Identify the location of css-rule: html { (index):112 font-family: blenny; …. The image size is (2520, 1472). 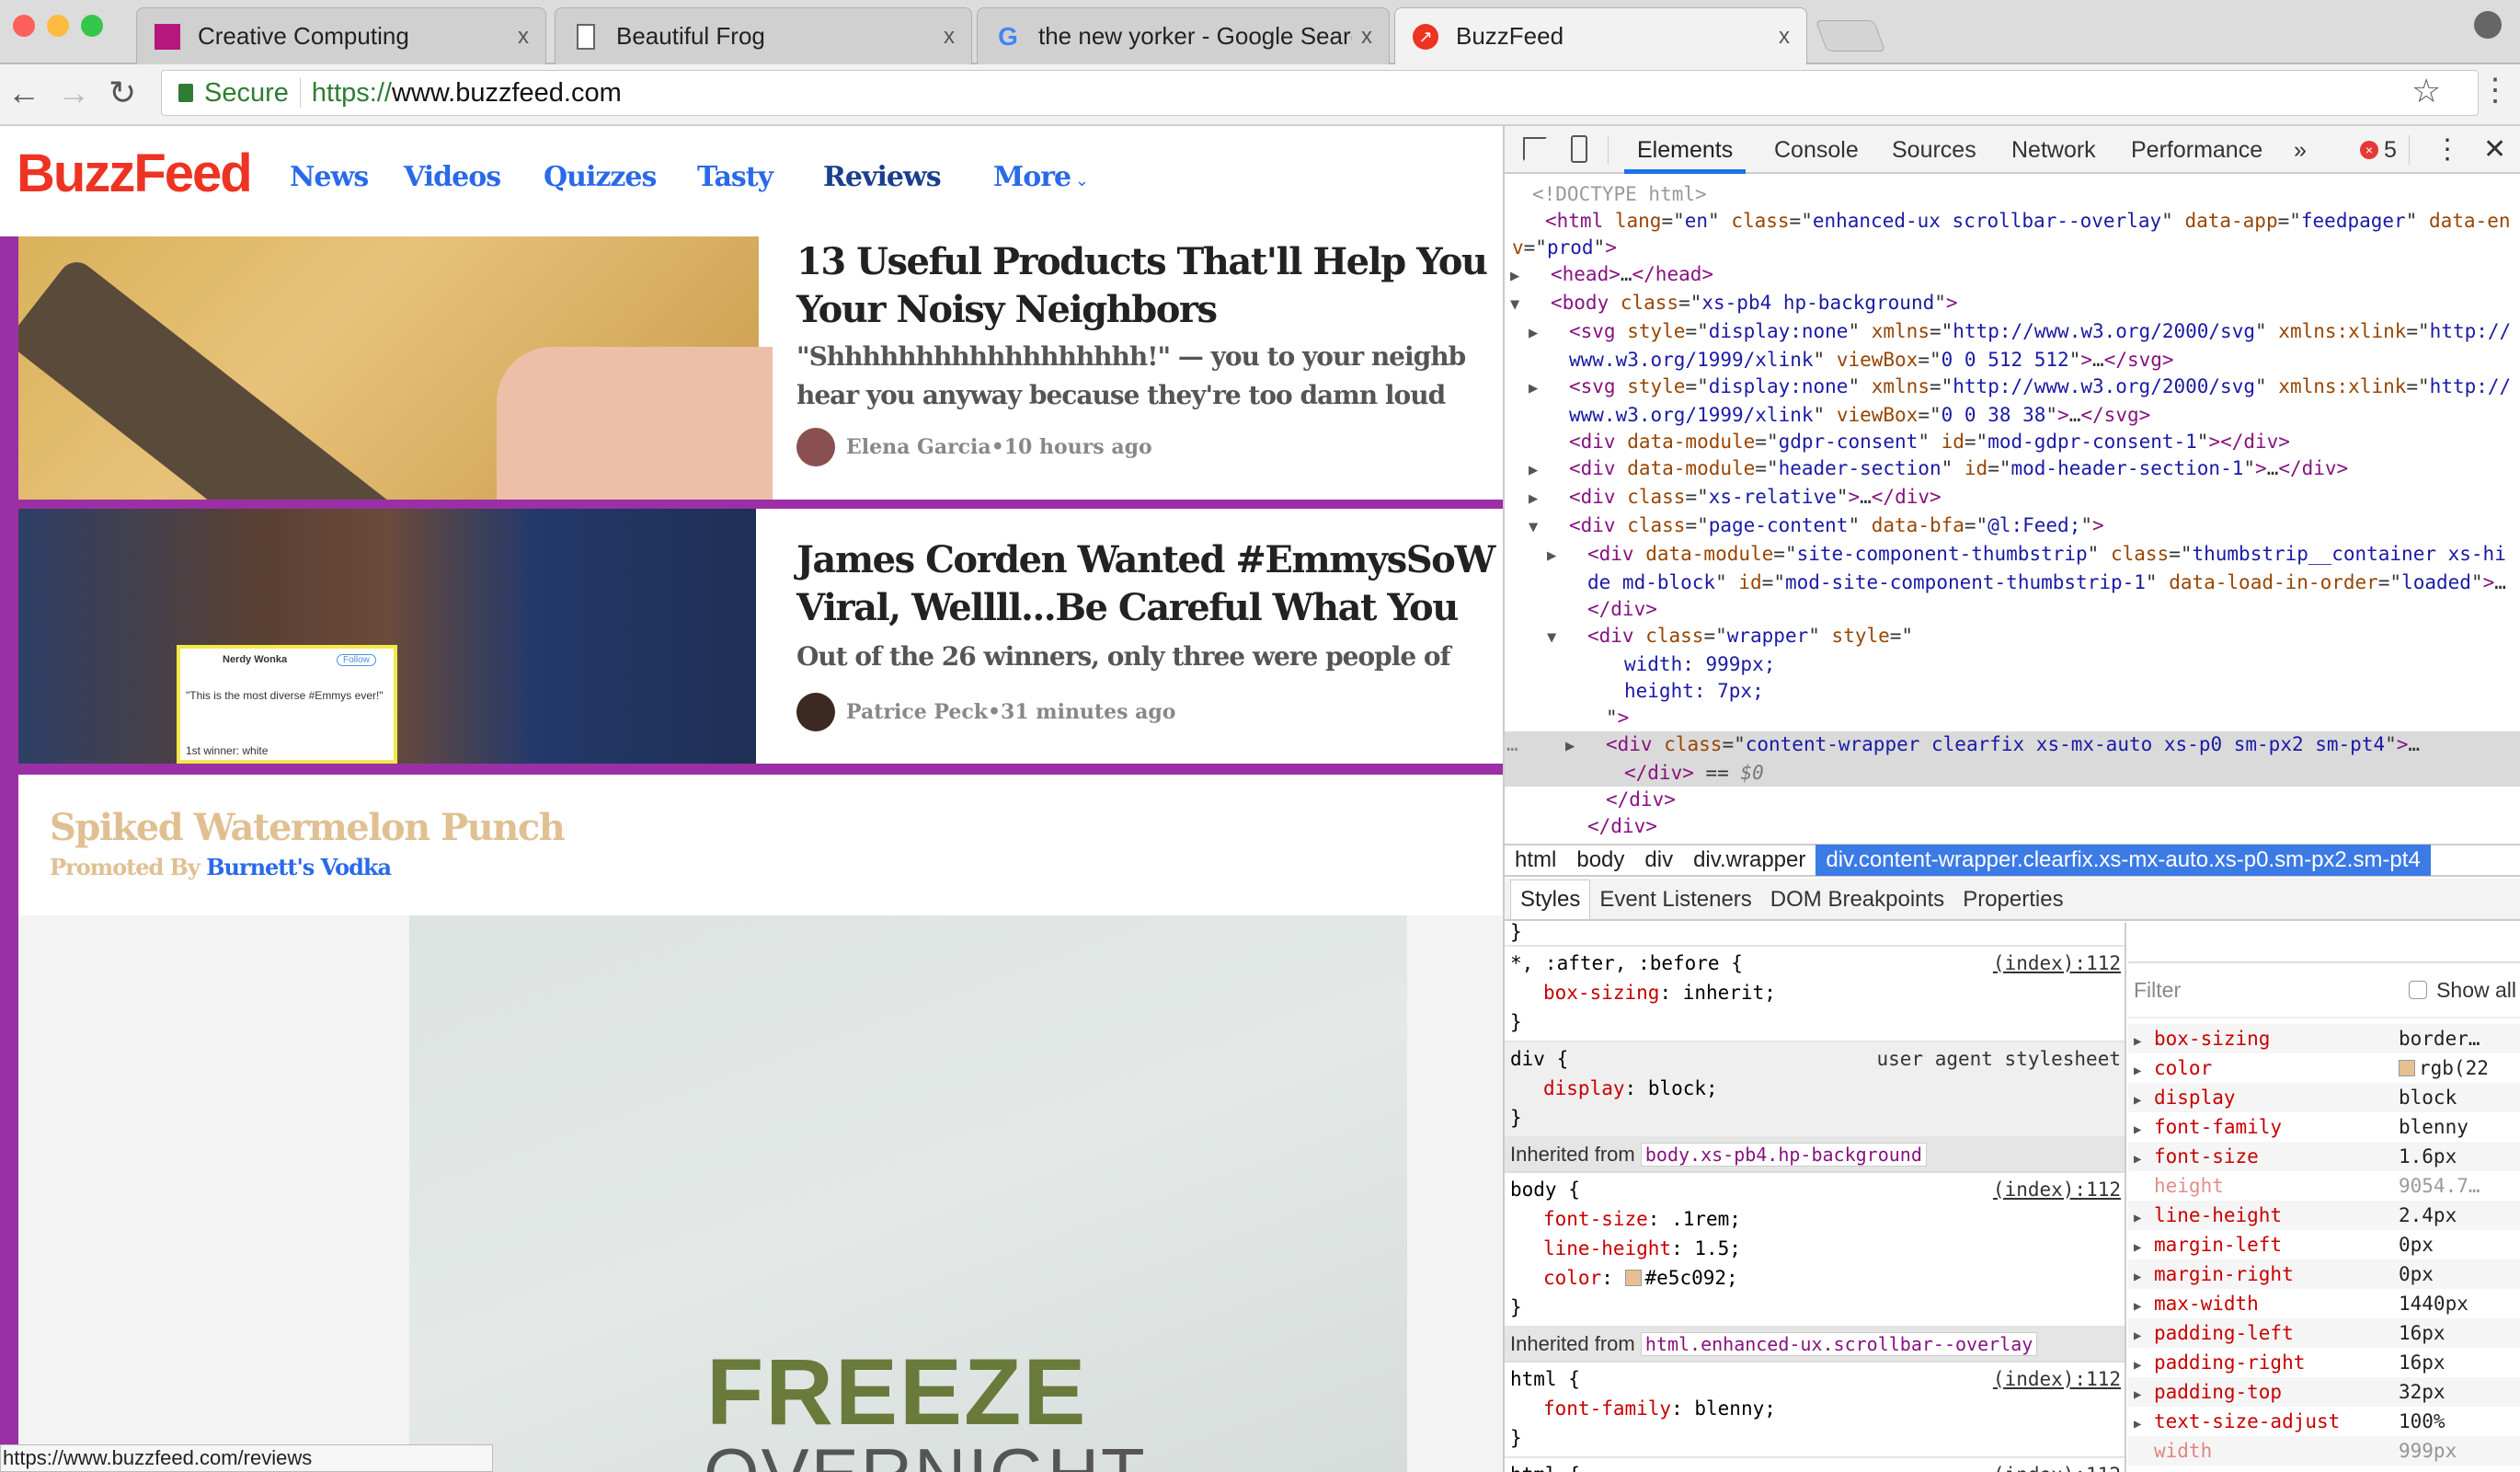
(1815, 1410).